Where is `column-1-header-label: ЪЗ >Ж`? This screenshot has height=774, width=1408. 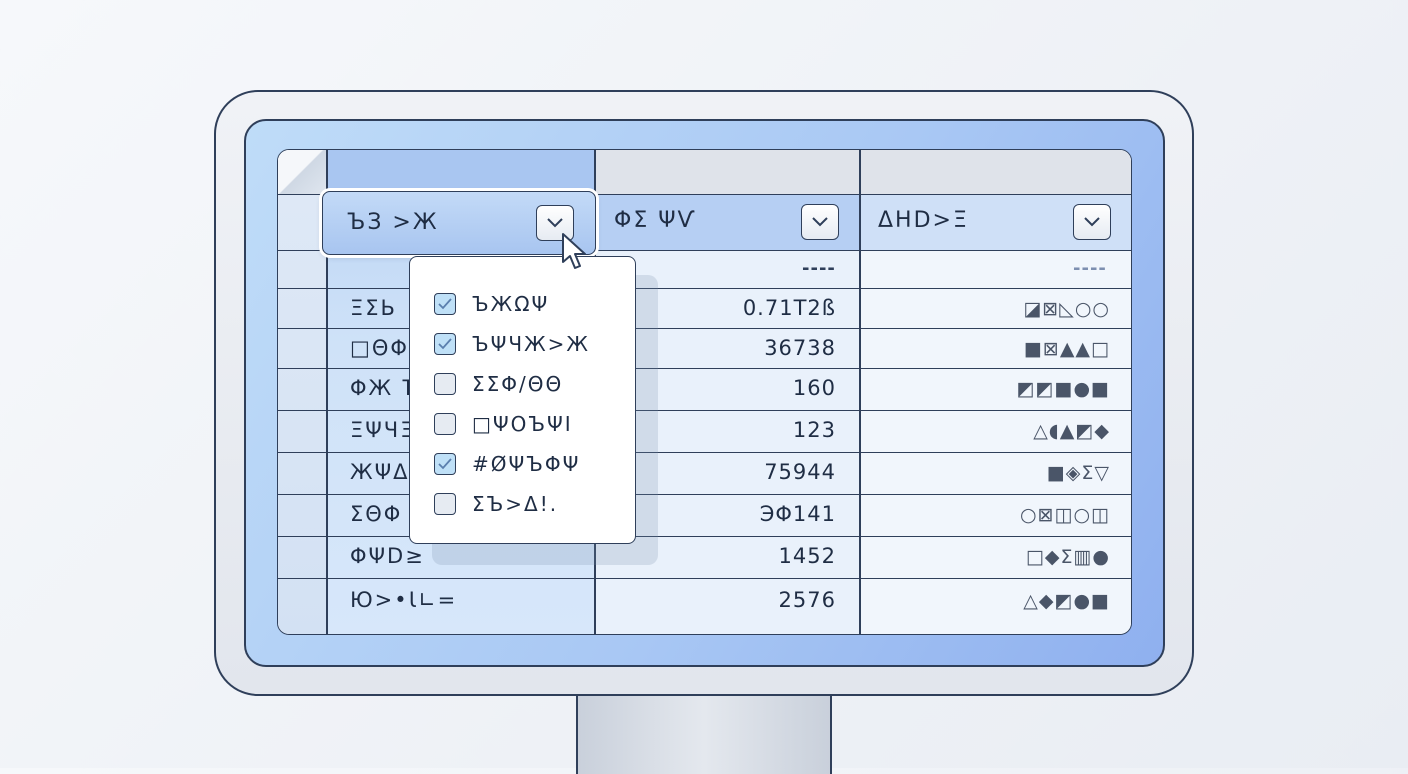
column-1-header-label: ЪЗ >Ж is located at coordinates (393, 222).